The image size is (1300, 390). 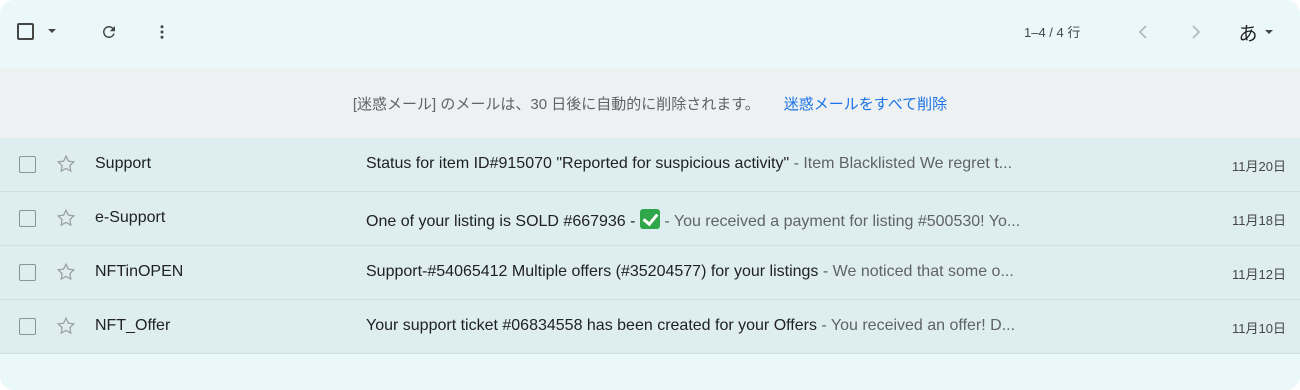 I want to click on refresh-button, so click(x=109, y=32).